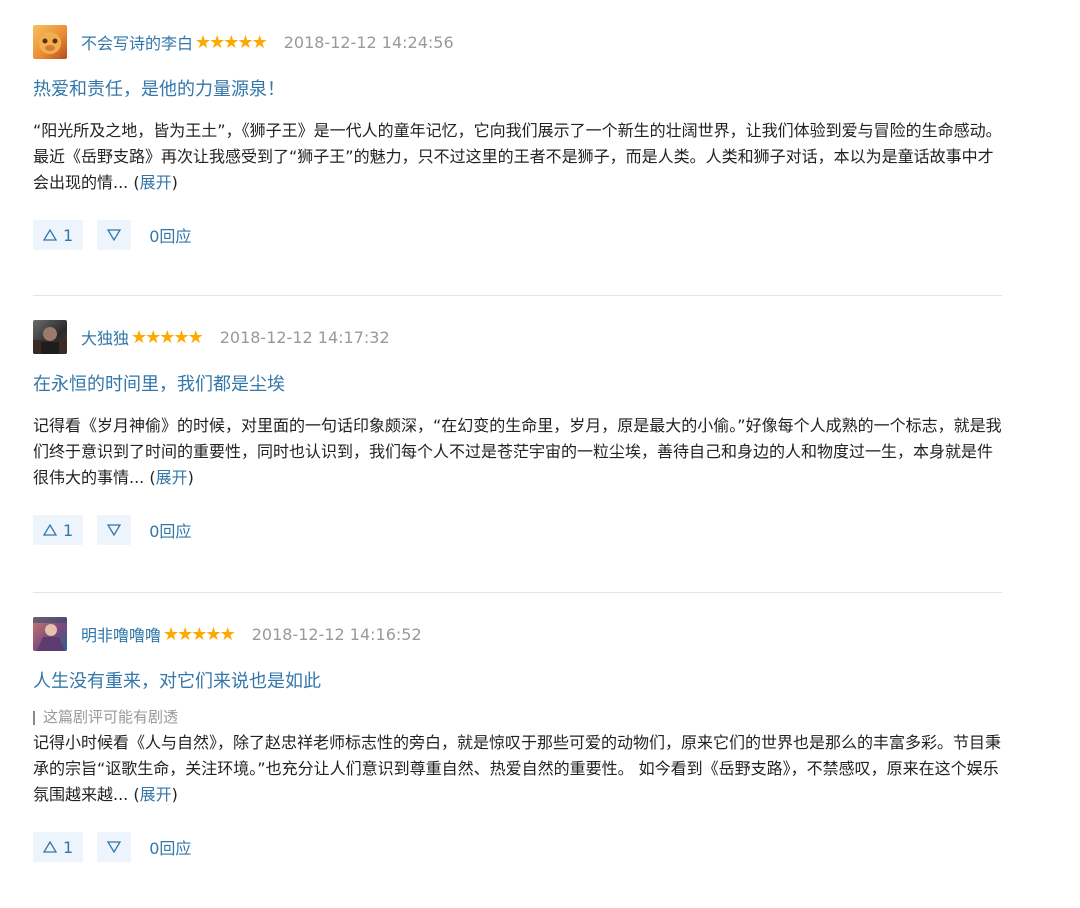  I want to click on review-title: 热爱和责任，是他的力量源泉！, so click(517, 90).